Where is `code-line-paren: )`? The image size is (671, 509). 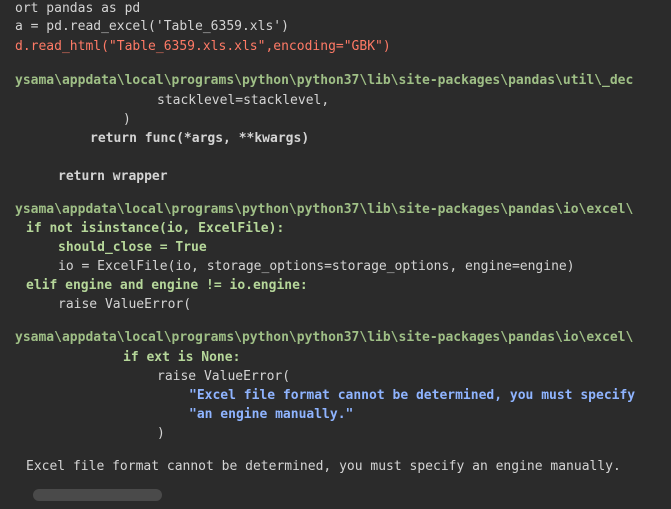
code-line-paren: ) is located at coordinates (127, 119).